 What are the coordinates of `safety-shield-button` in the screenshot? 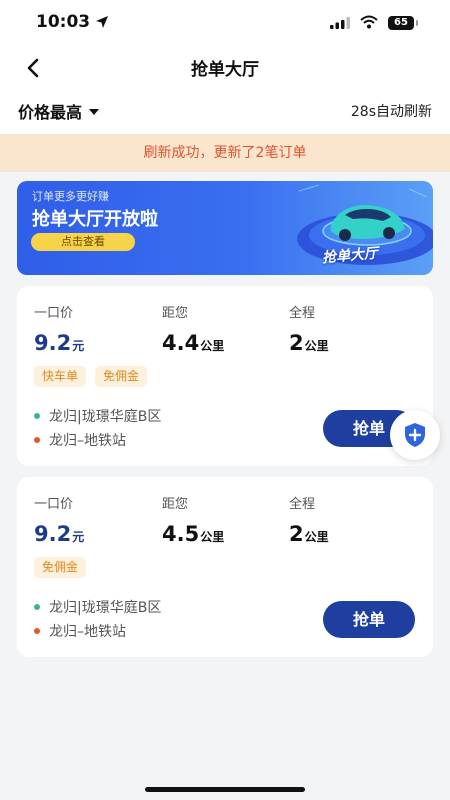 It's located at (415, 435).